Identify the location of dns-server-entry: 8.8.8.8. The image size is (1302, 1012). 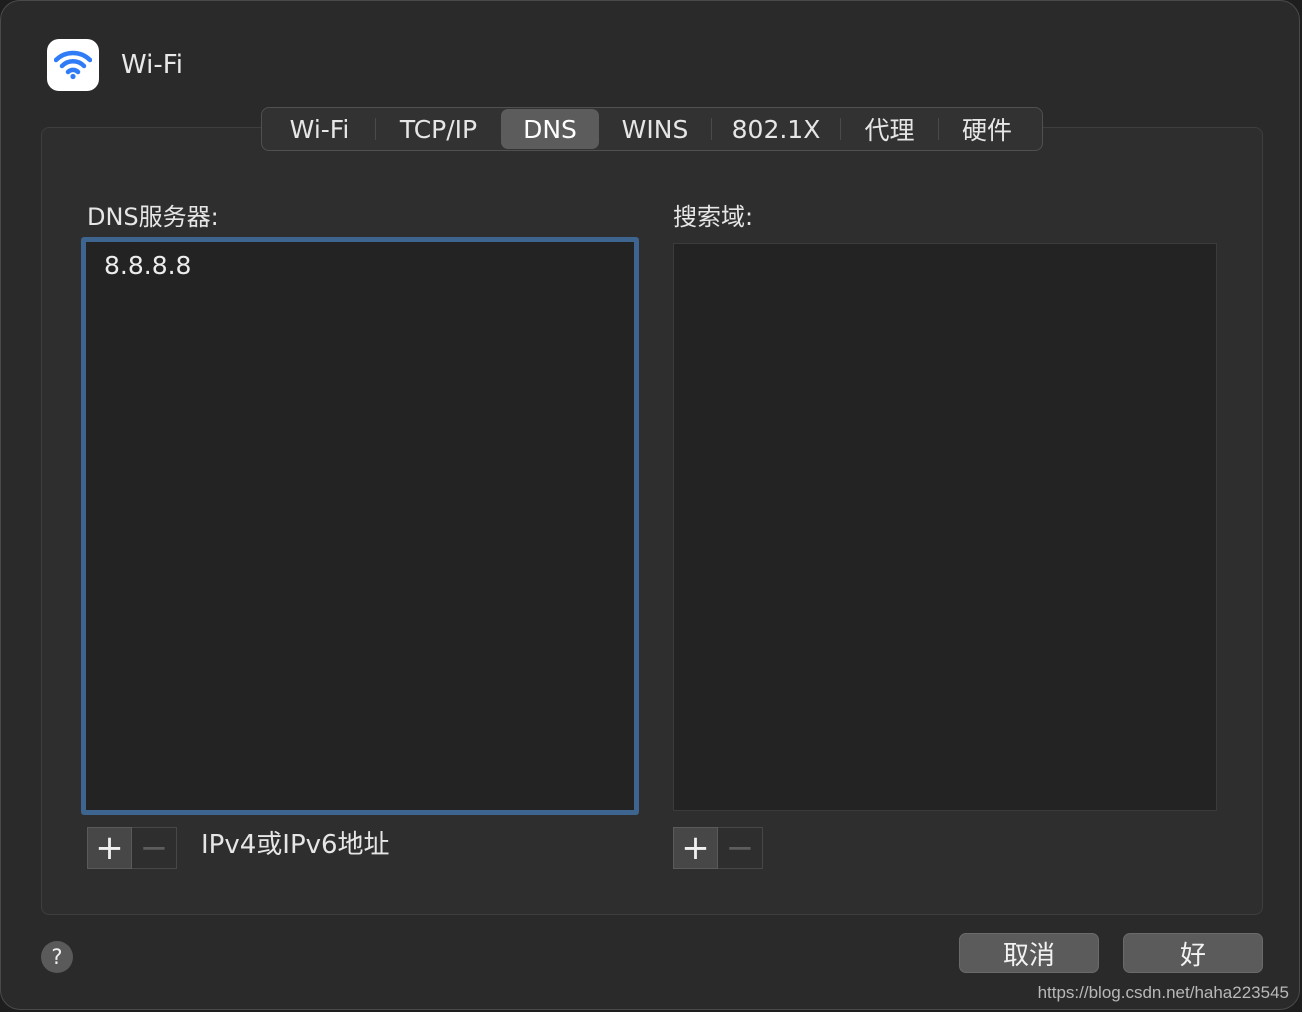
(147, 266).